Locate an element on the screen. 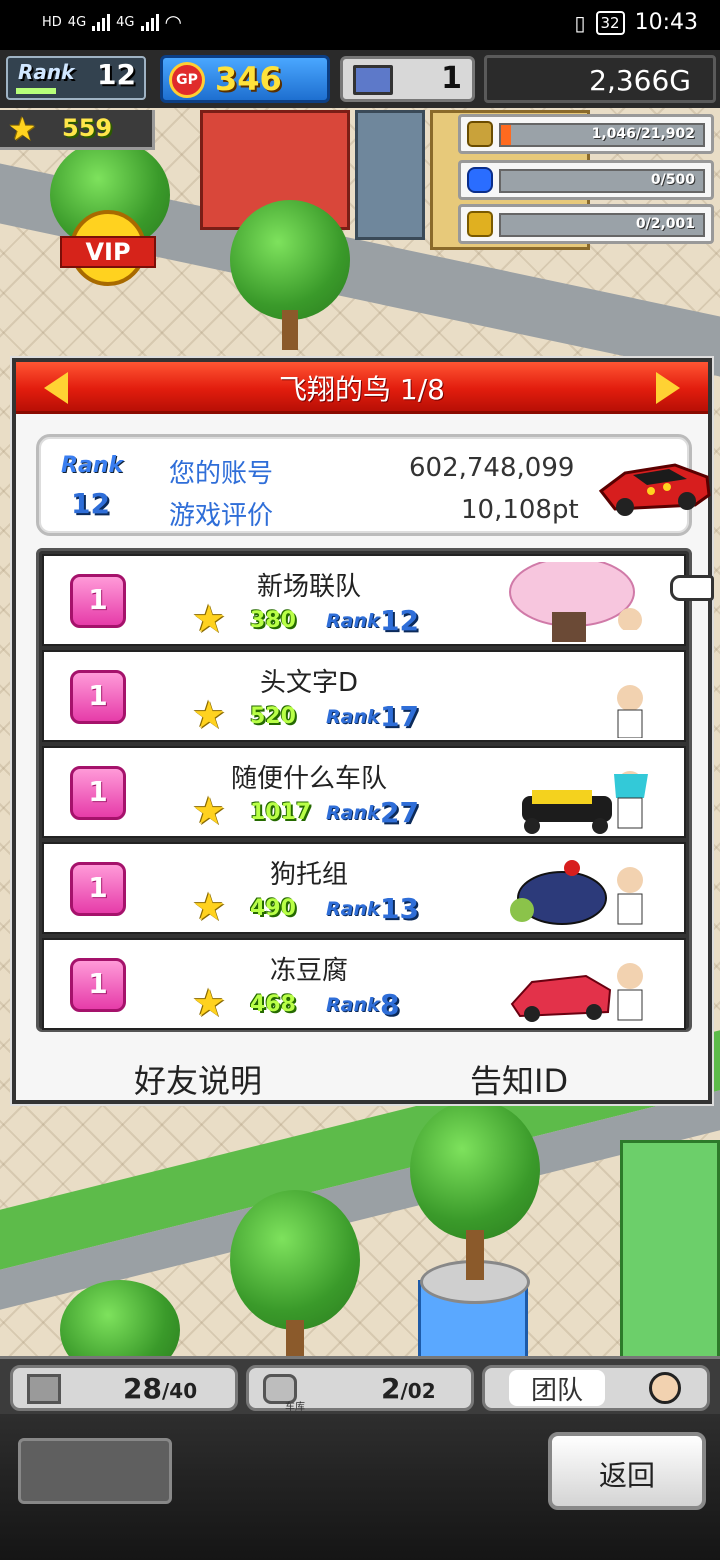 This screenshot has width=720, height=1560. tower-building is located at coordinates (390, 175).